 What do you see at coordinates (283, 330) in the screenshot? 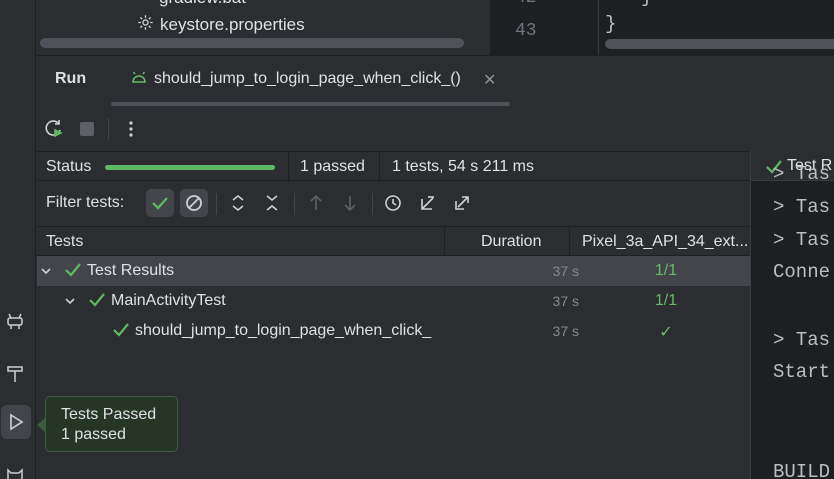
I see `test-name: should_jump_to_login_page_when_click_` at bounding box center [283, 330].